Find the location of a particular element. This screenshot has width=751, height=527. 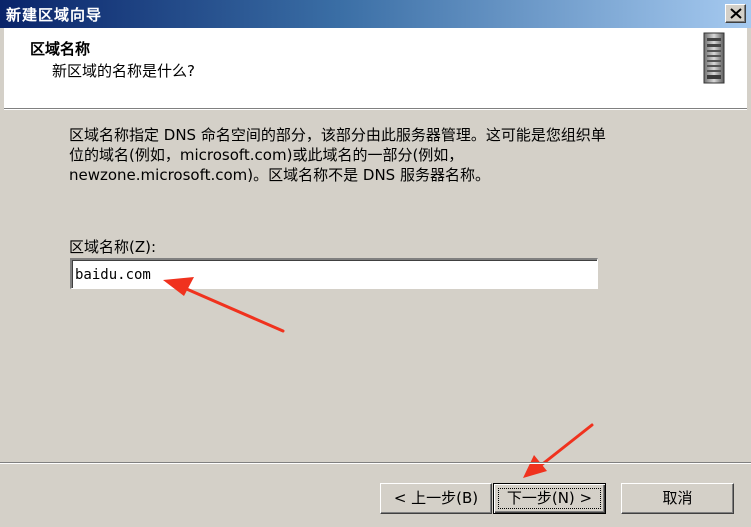

next-button: 下一步(N) > is located at coordinates (549, 498).